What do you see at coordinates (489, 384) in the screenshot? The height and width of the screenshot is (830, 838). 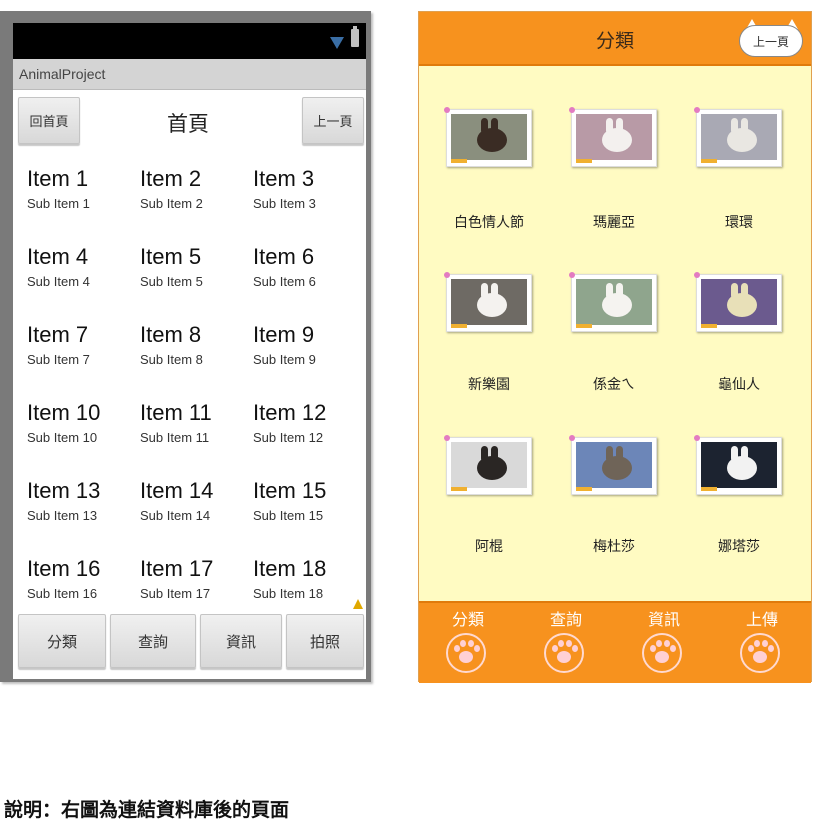 I see `animal-name: 新樂園` at bounding box center [489, 384].